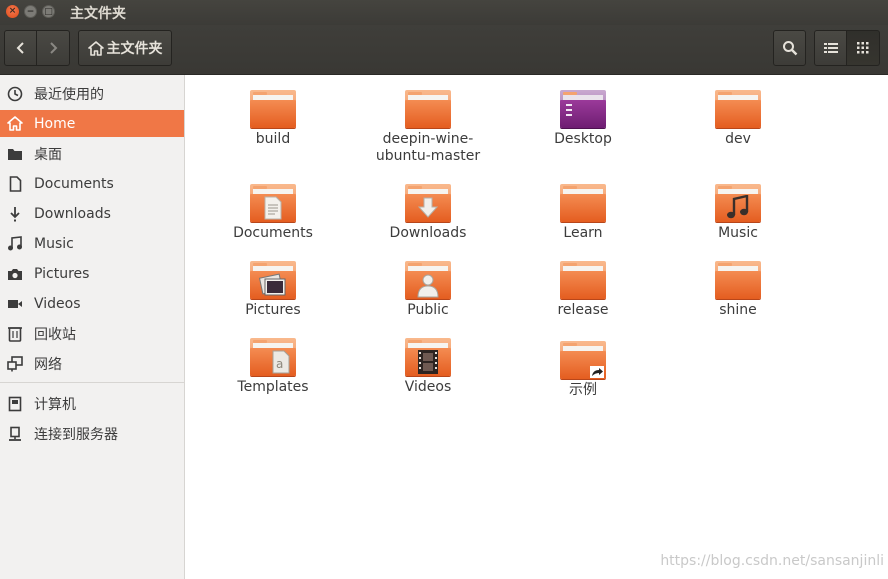 This screenshot has height=579, width=888. I want to click on search-icon, so click(789, 48).